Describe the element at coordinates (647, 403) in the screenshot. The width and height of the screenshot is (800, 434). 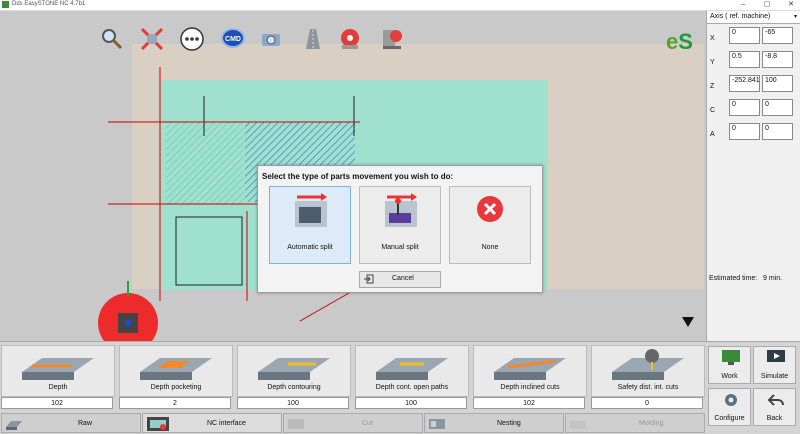
I see `safety-dist-value-field: 0` at that location.